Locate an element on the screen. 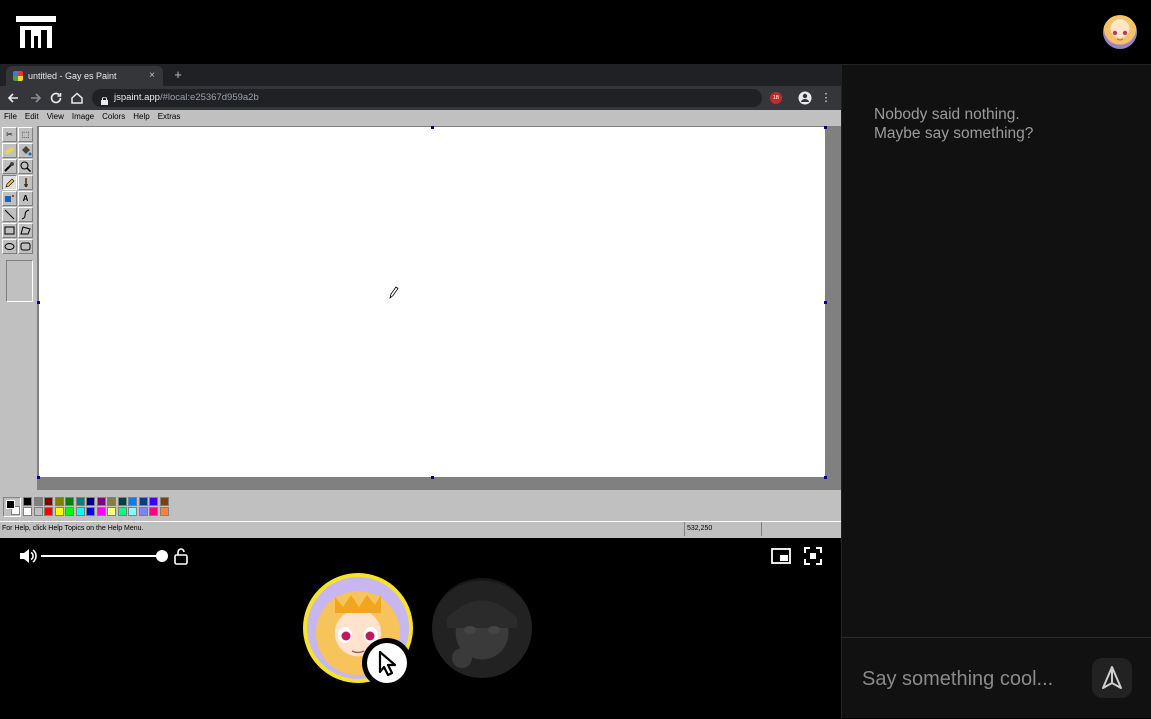 This screenshot has height=719, width=1151. menu-image: Image is located at coordinates (83, 117).